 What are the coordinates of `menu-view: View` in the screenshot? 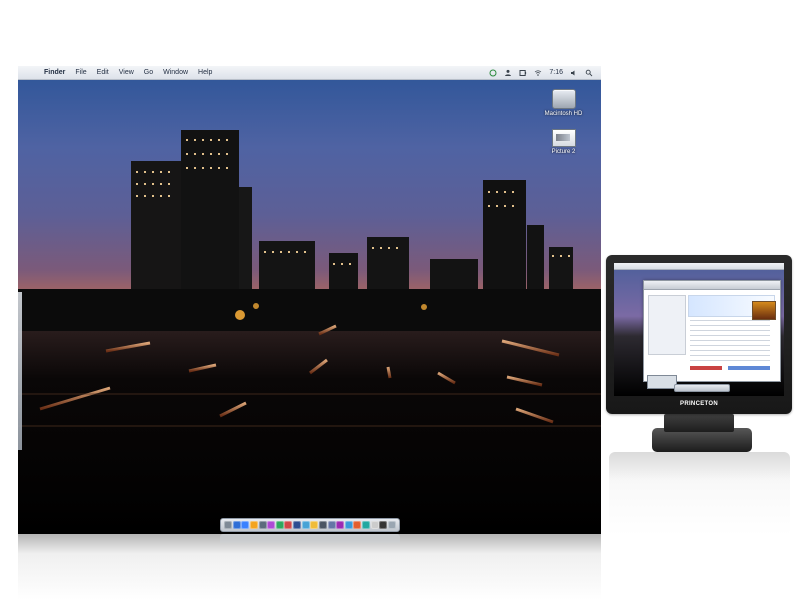 It's located at (126, 72).